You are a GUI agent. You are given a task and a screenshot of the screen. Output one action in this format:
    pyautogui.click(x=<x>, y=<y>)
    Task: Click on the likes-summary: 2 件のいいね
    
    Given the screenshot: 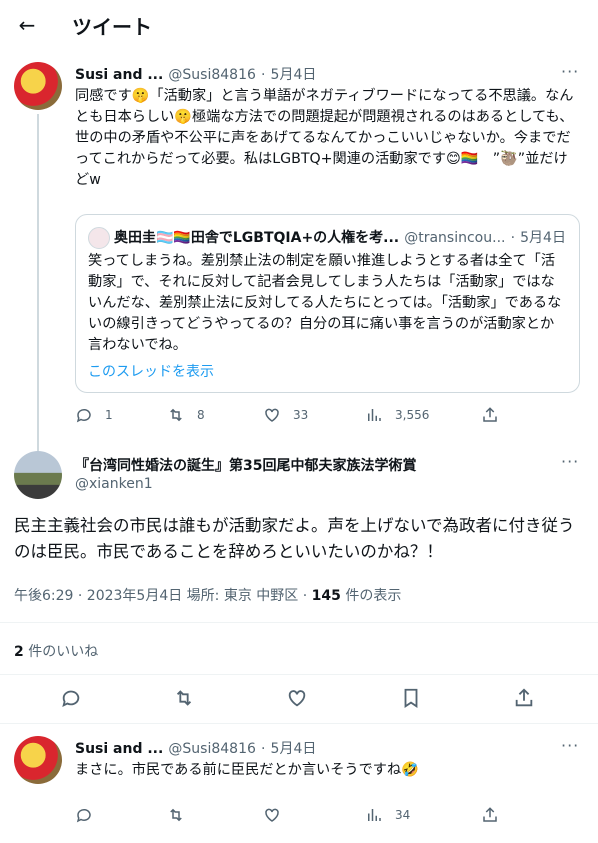 What is the action you would take?
    pyautogui.click(x=56, y=651)
    